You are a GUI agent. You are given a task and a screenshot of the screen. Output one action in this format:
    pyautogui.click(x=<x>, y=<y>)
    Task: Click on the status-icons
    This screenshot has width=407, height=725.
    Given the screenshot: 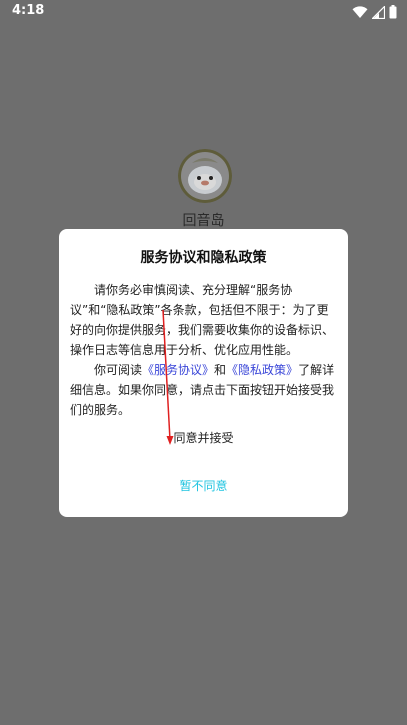 What is the action you would take?
    pyautogui.click(x=374, y=12)
    